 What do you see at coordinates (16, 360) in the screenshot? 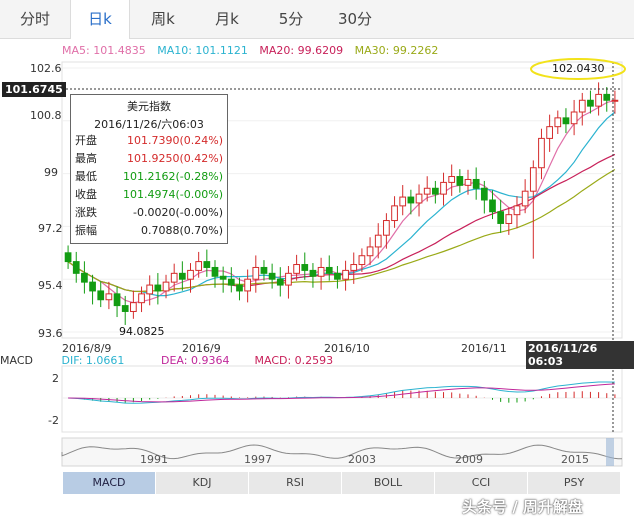
I see `macd-title: MACD` at bounding box center [16, 360].